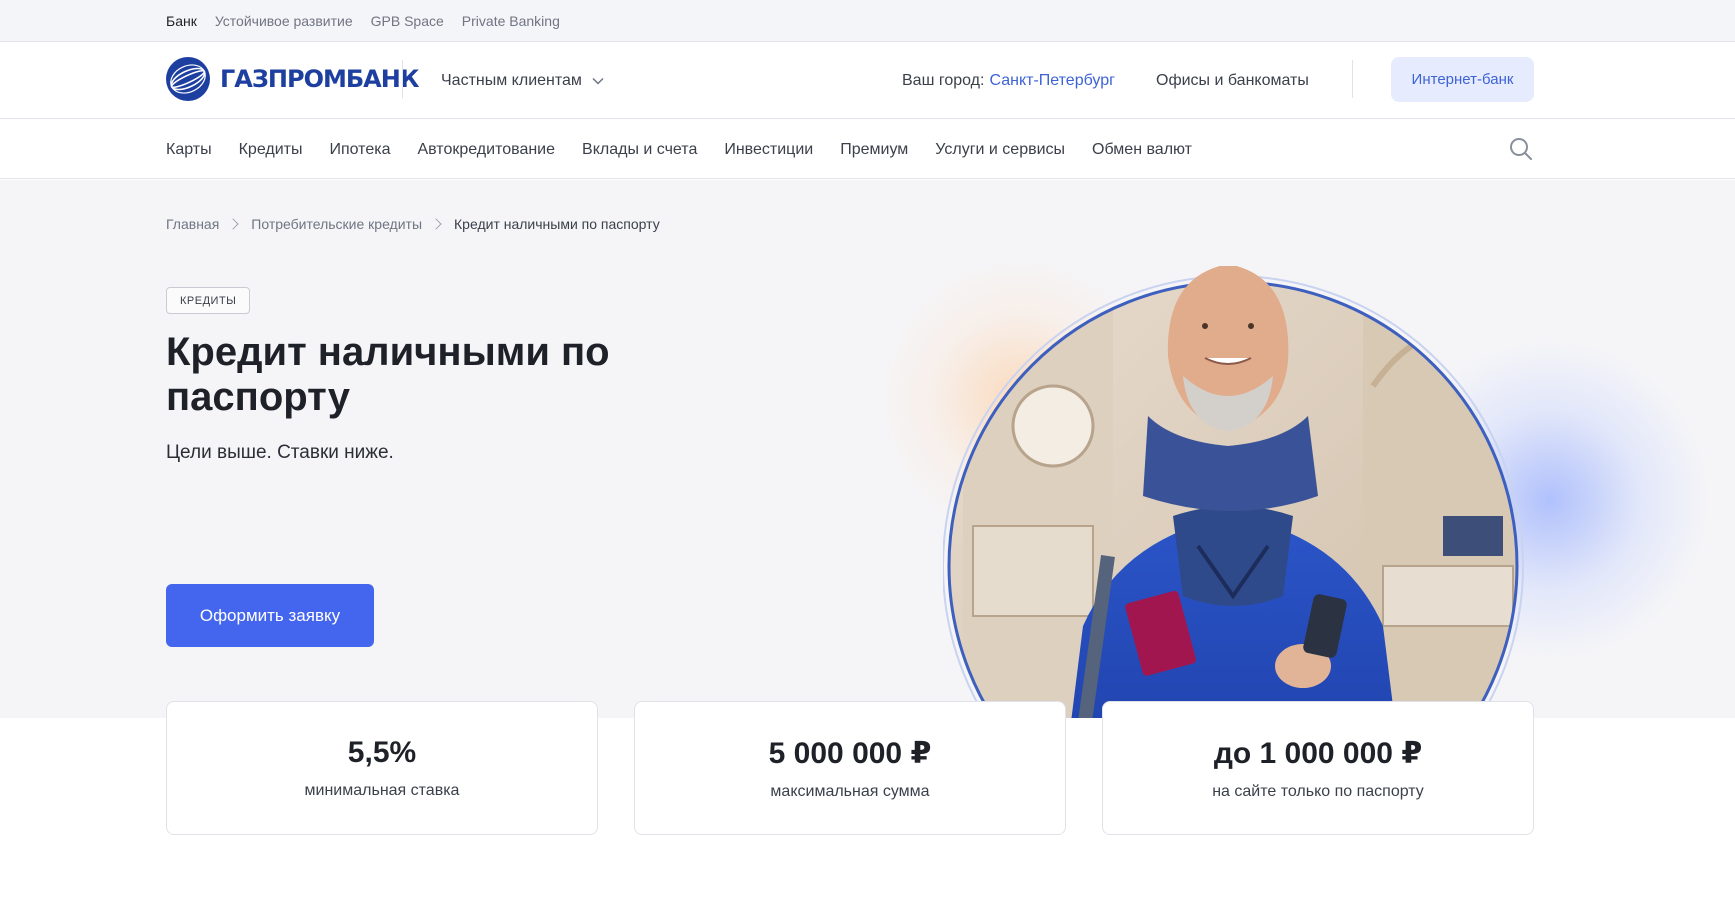  What do you see at coordinates (511, 21) in the screenshot?
I see `utility-link-private-banking: Private Banking` at bounding box center [511, 21].